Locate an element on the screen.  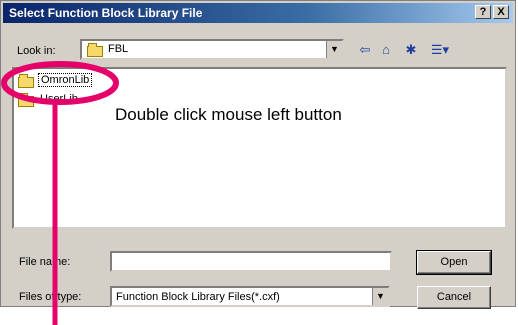
new-folder-icon: ✱ is located at coordinates (411, 50).